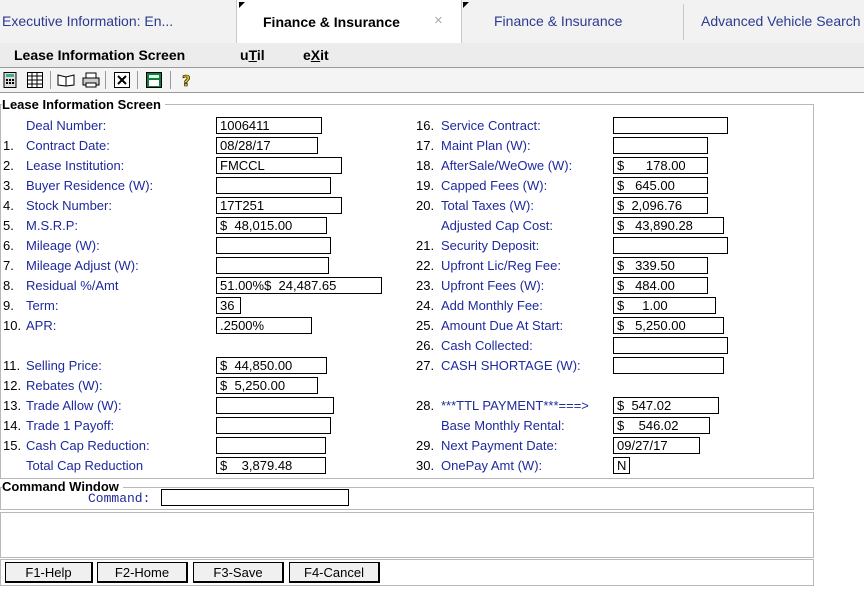  I want to click on tab-advanced-vehicle-search: Advanced Vehicle Search, so click(774, 21).